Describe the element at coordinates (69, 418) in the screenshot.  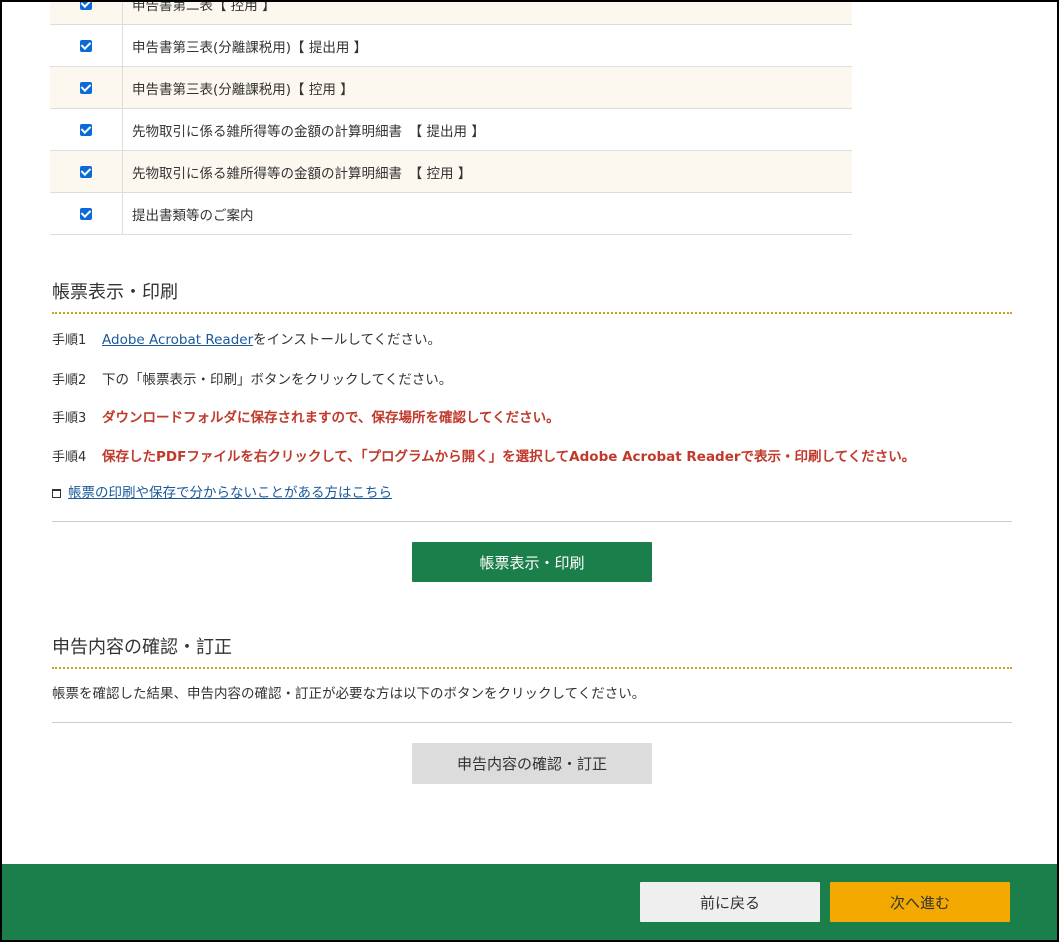
I see `step-number: 手順3` at that location.